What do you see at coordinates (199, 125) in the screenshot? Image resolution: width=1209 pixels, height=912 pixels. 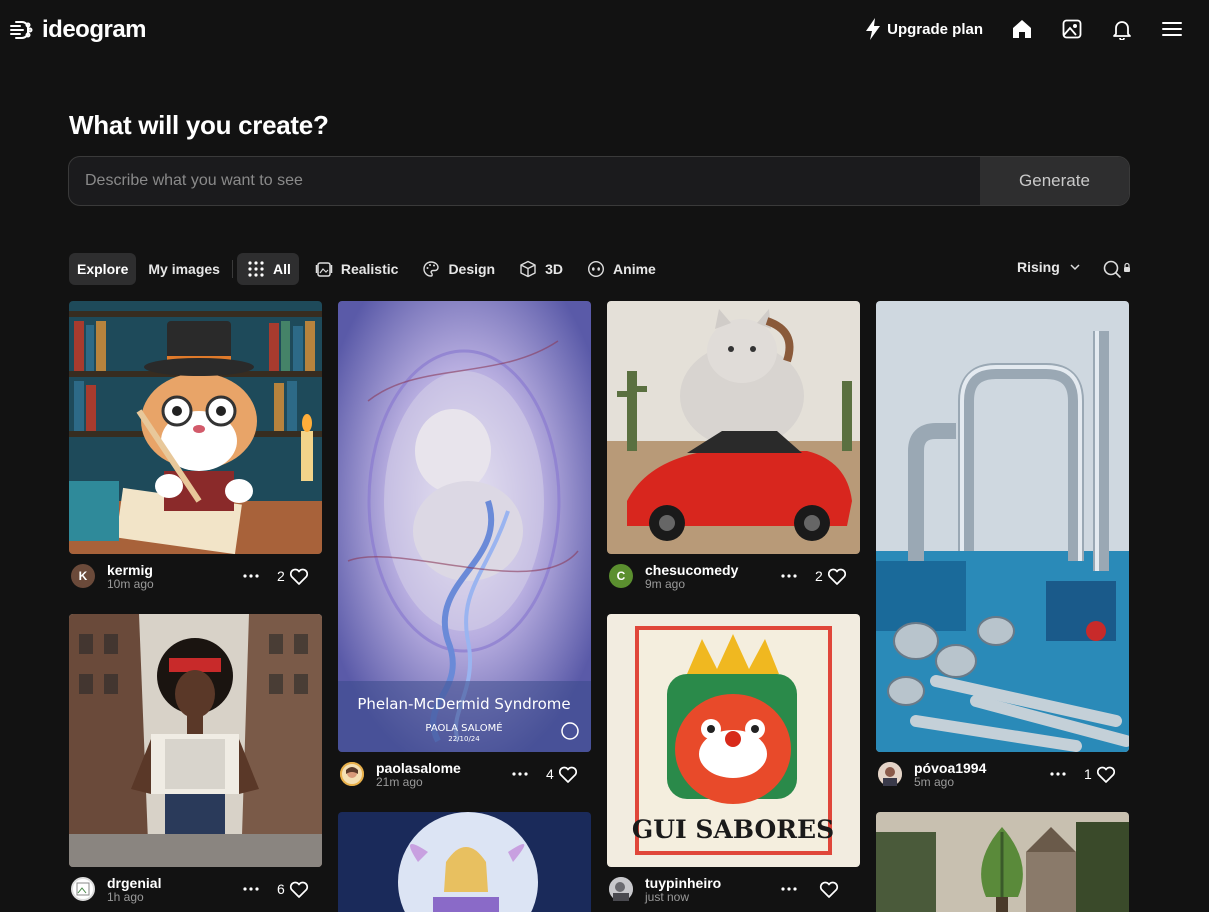 I see `page-title: What will you create?` at bounding box center [199, 125].